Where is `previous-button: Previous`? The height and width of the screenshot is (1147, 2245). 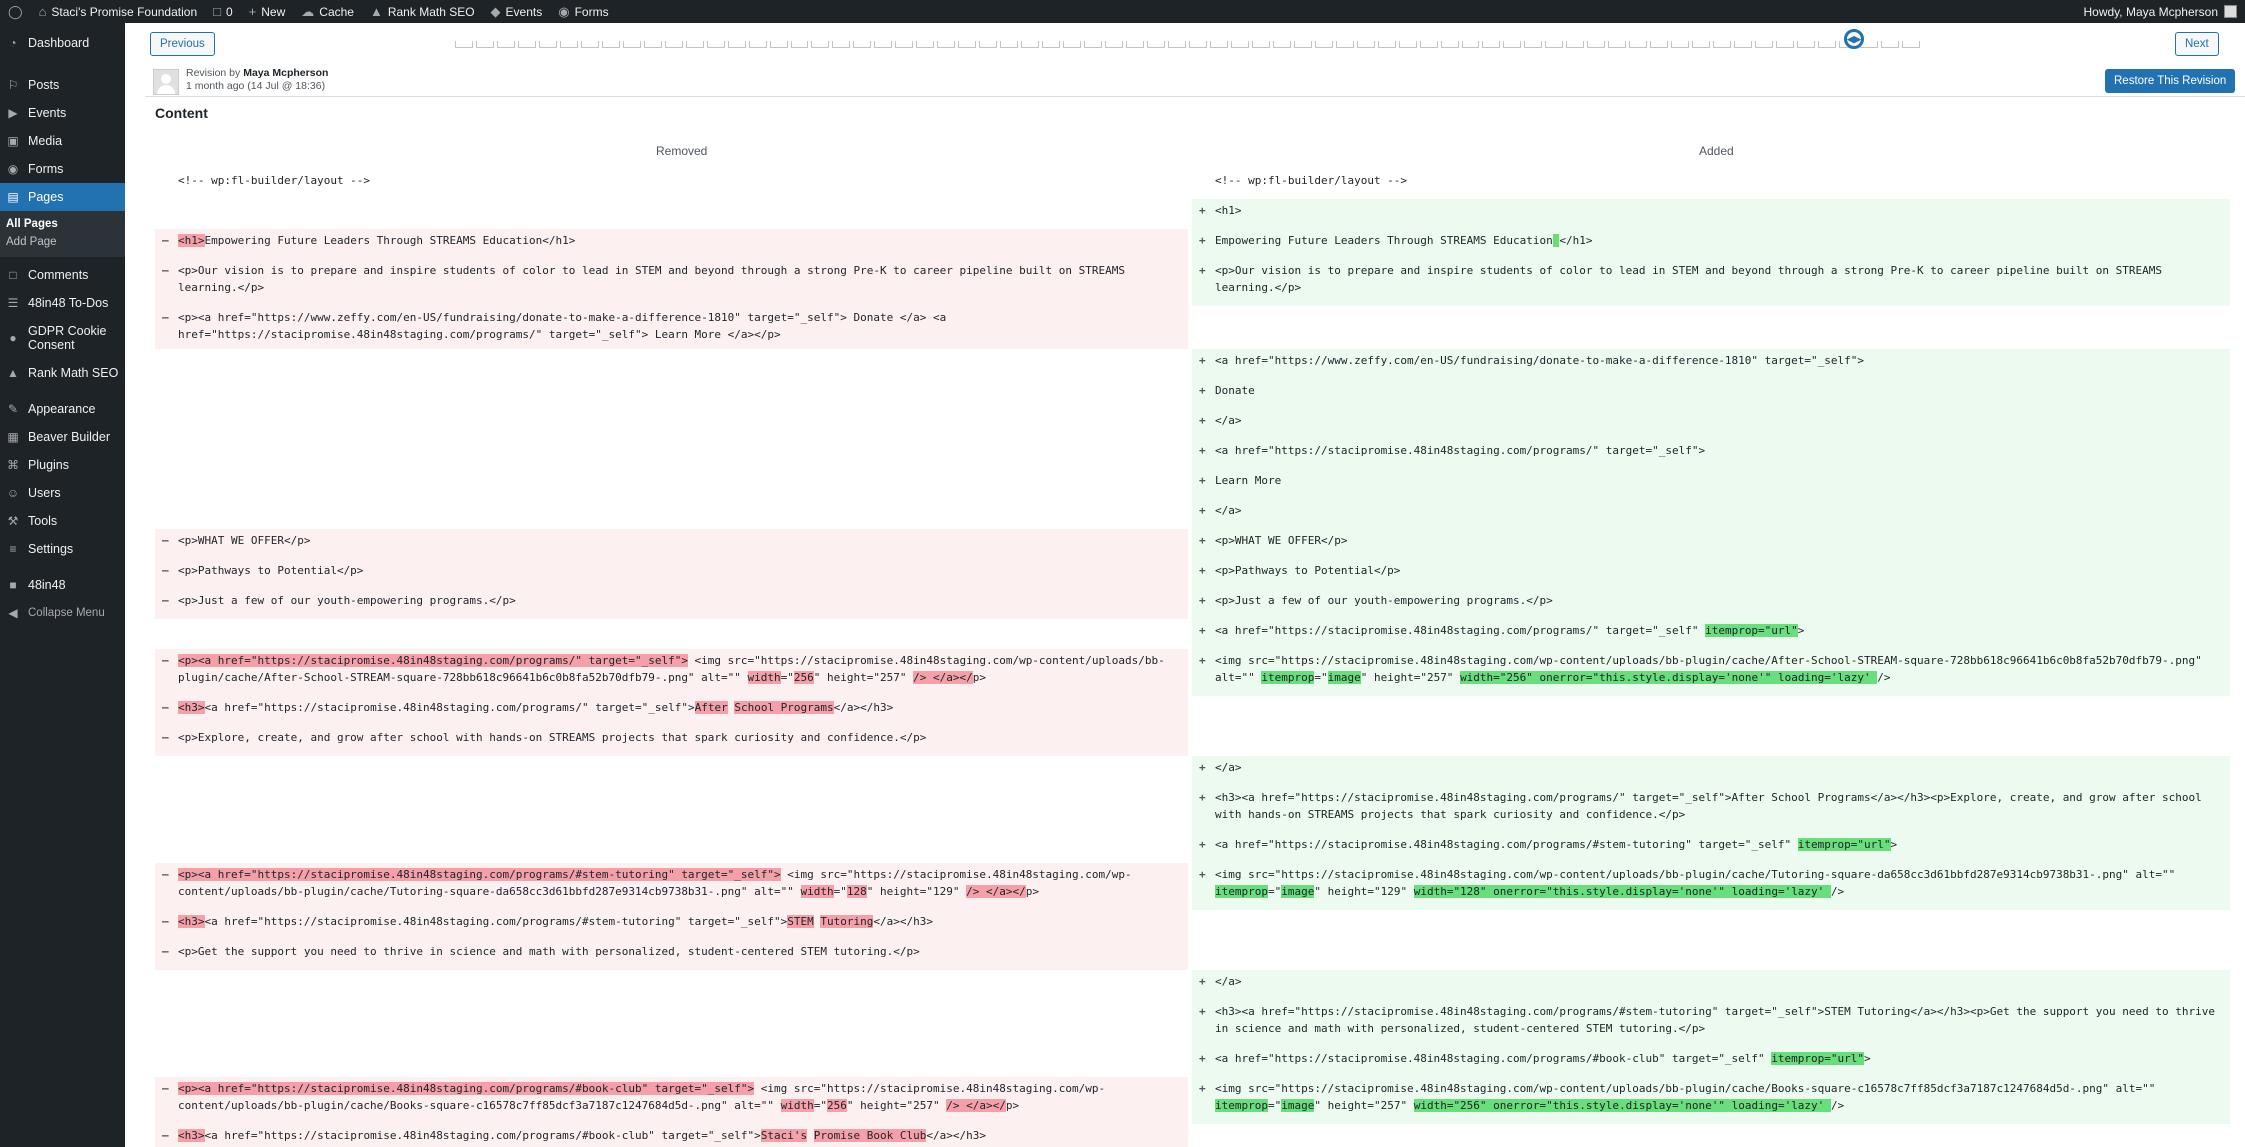 previous-button: Previous is located at coordinates (182, 44).